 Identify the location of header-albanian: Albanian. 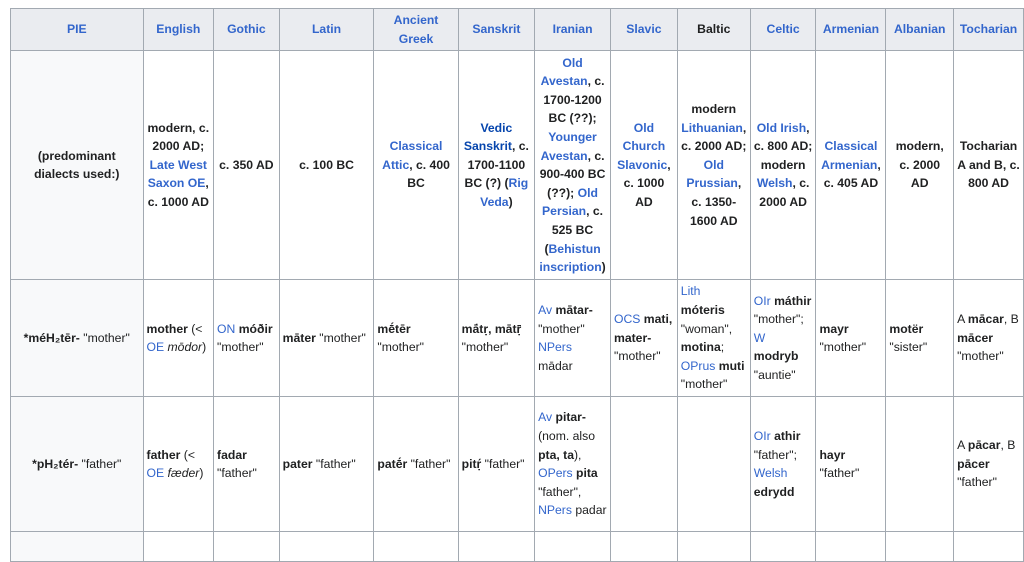
(920, 29).